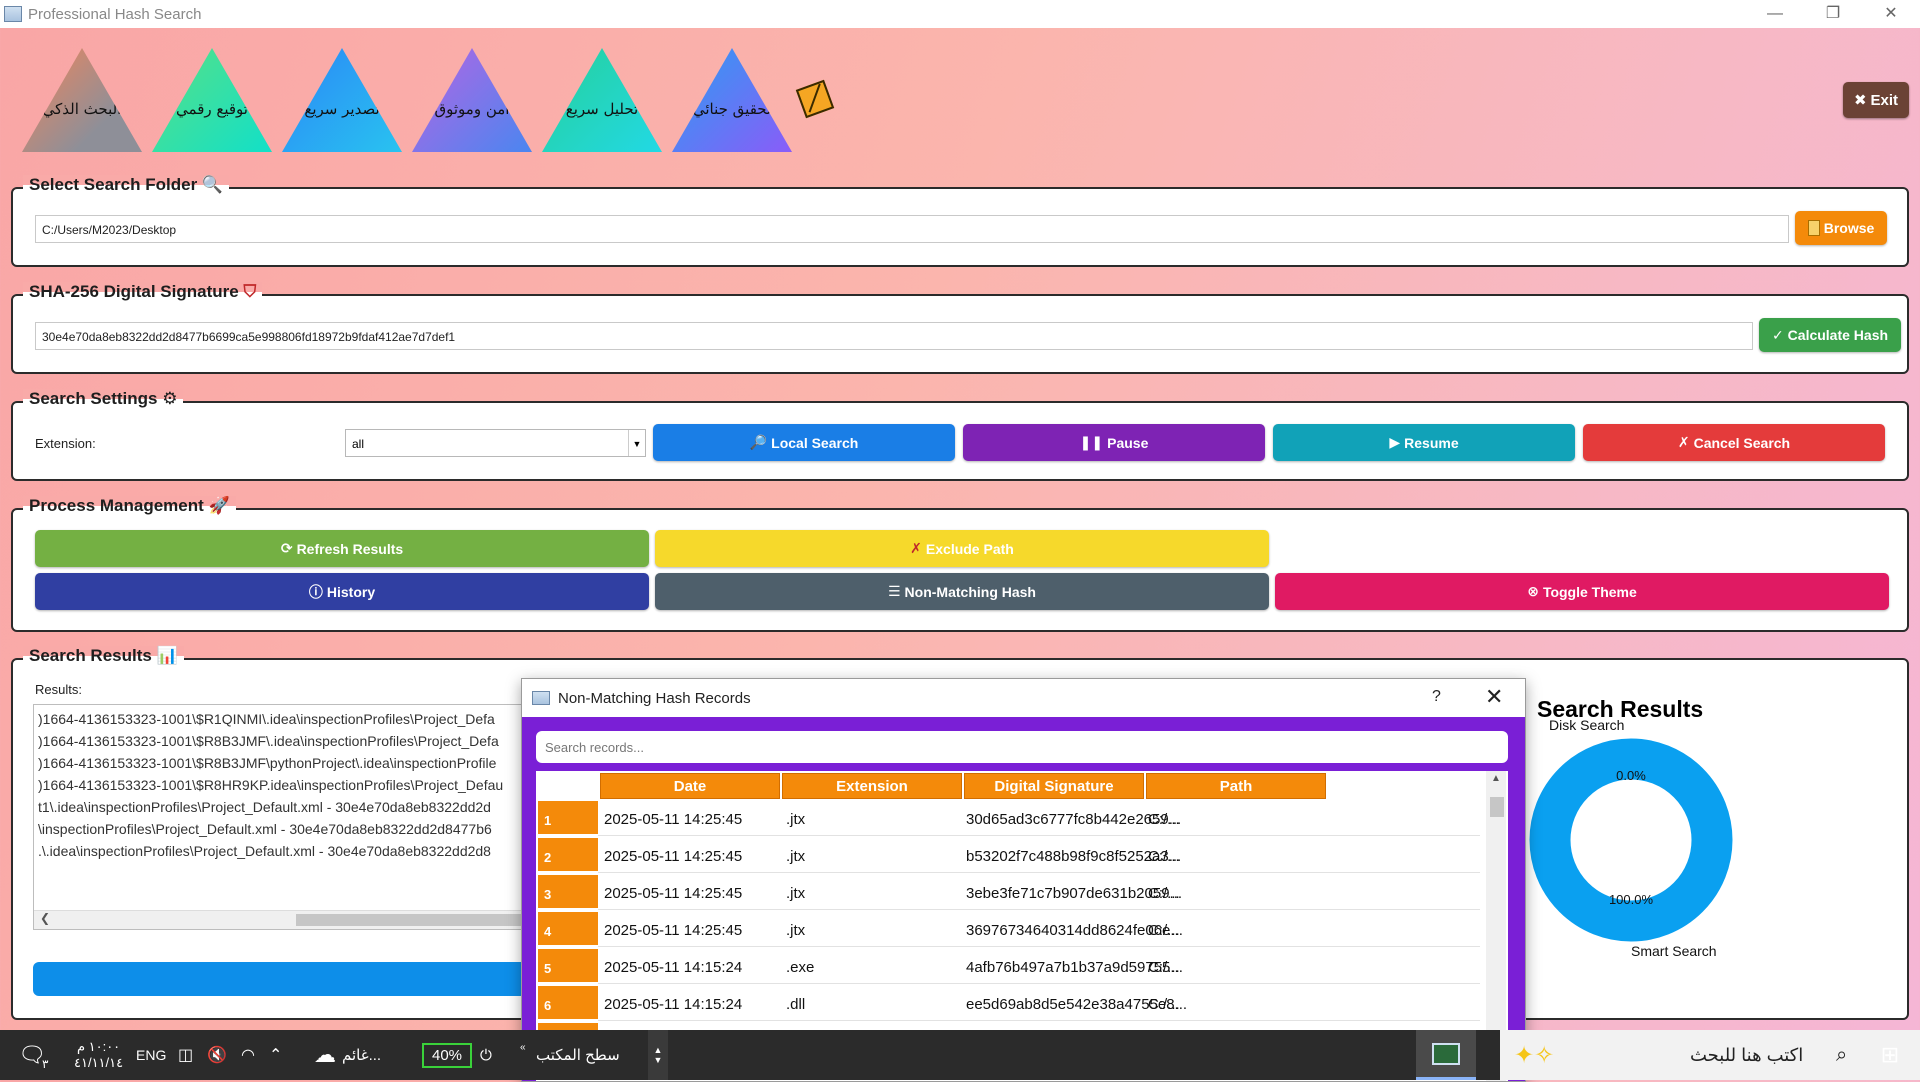 Image resolution: width=1920 pixels, height=1082 pixels. What do you see at coordinates (248, 1055) in the screenshot?
I see `wifi-icon: ◠` at bounding box center [248, 1055].